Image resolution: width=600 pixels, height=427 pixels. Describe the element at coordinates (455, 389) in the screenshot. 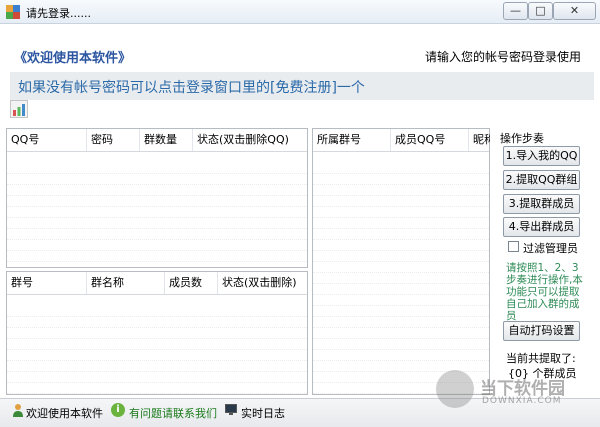

I see `watermark-logo` at that location.